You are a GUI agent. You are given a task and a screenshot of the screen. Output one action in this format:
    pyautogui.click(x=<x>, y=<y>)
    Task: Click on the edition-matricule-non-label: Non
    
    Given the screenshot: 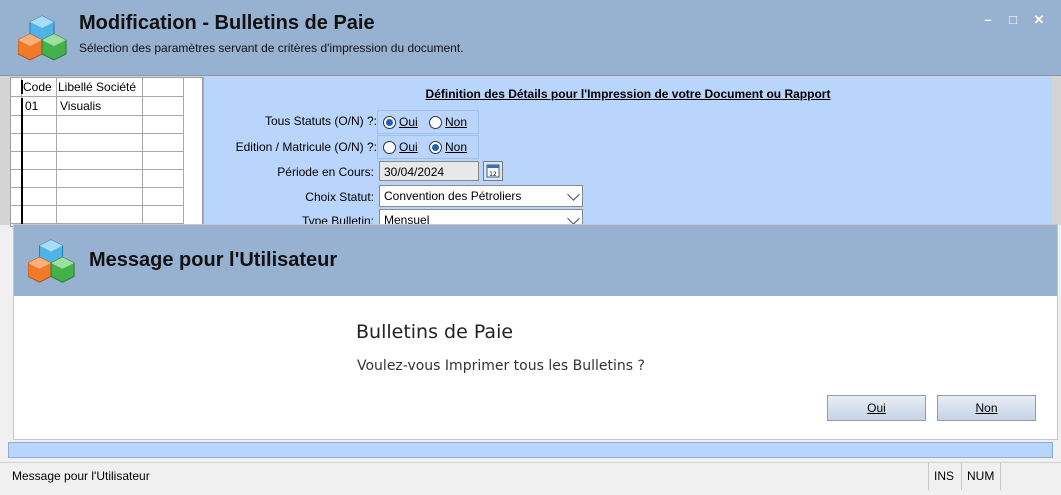 What is the action you would take?
    pyautogui.click(x=456, y=147)
    